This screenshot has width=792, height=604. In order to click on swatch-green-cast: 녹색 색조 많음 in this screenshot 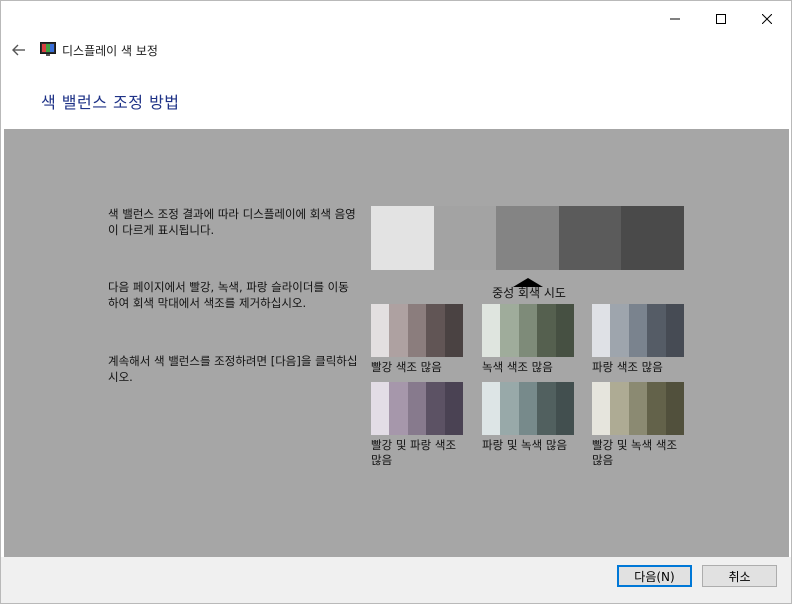, I will do `click(528, 339)`.